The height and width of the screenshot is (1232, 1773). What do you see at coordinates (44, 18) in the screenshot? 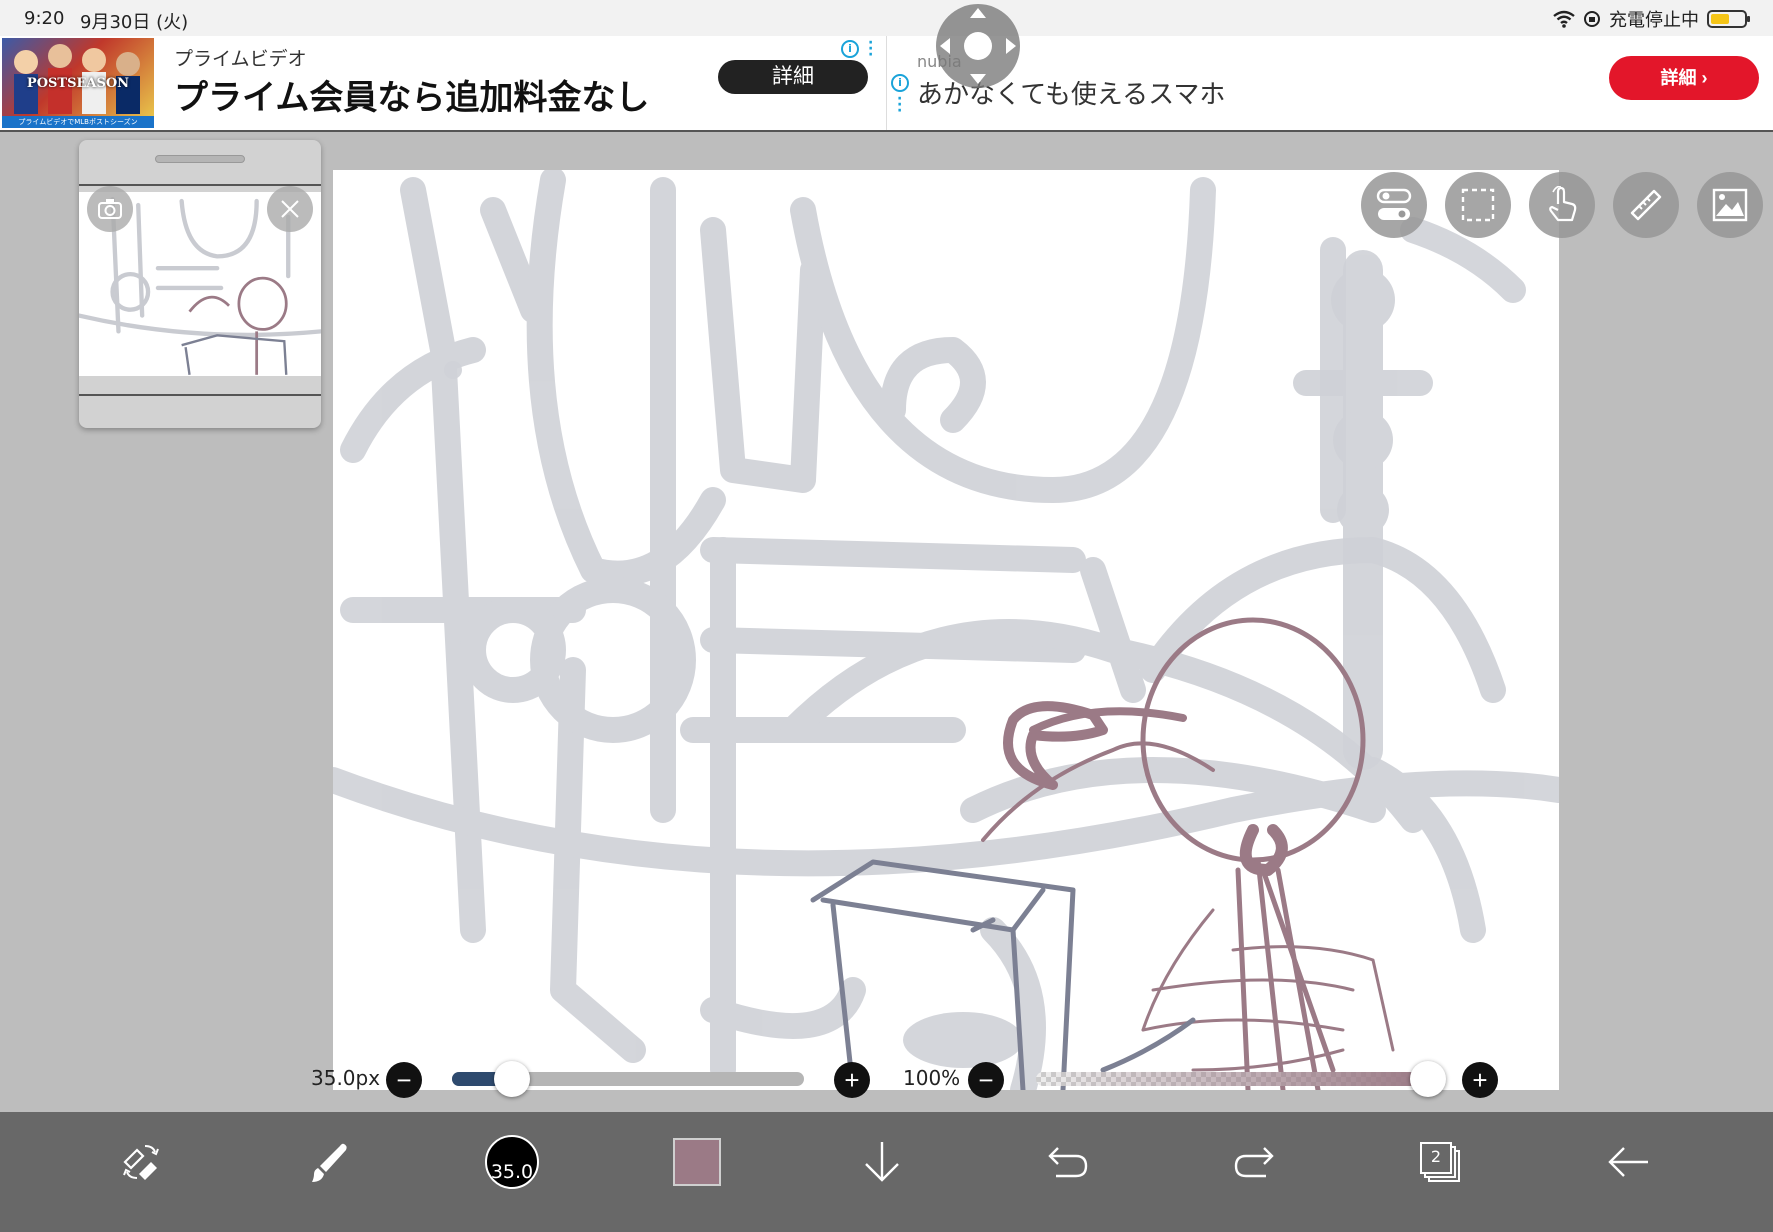
I see `status-time: 9:20` at bounding box center [44, 18].